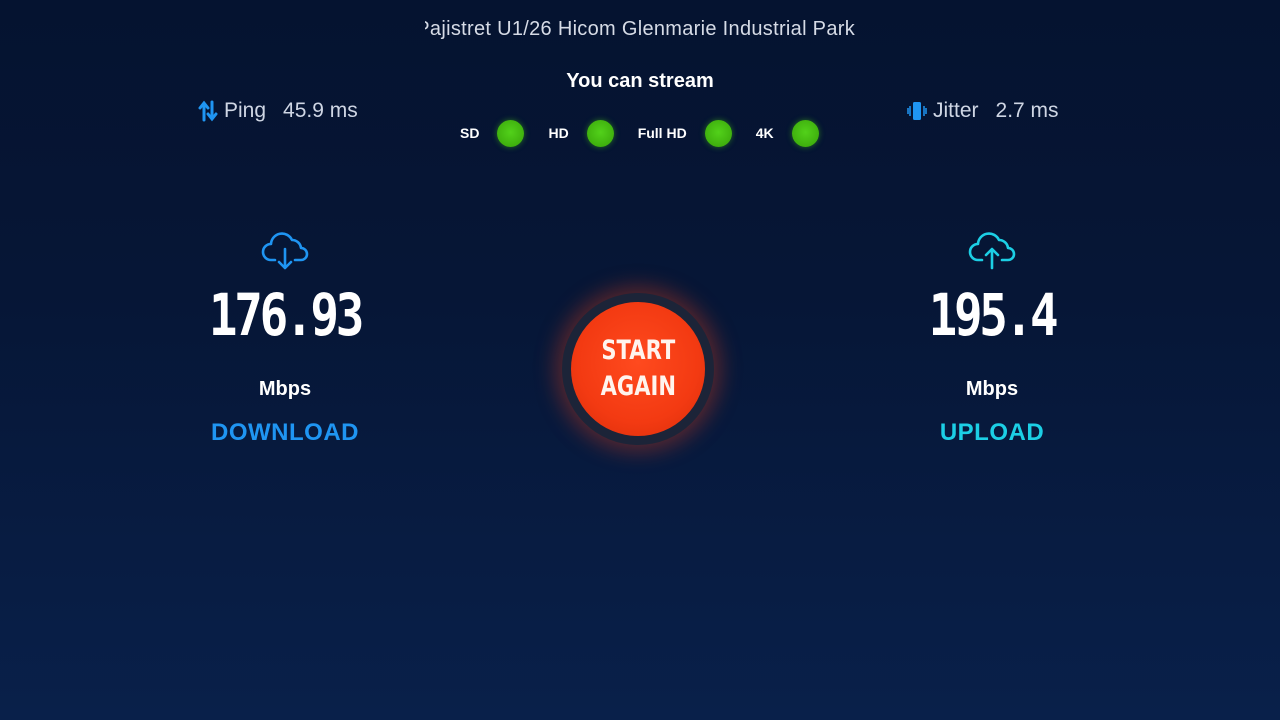 Image resolution: width=1280 pixels, height=720 pixels. I want to click on vibrate-phone-icon, so click(917, 111).